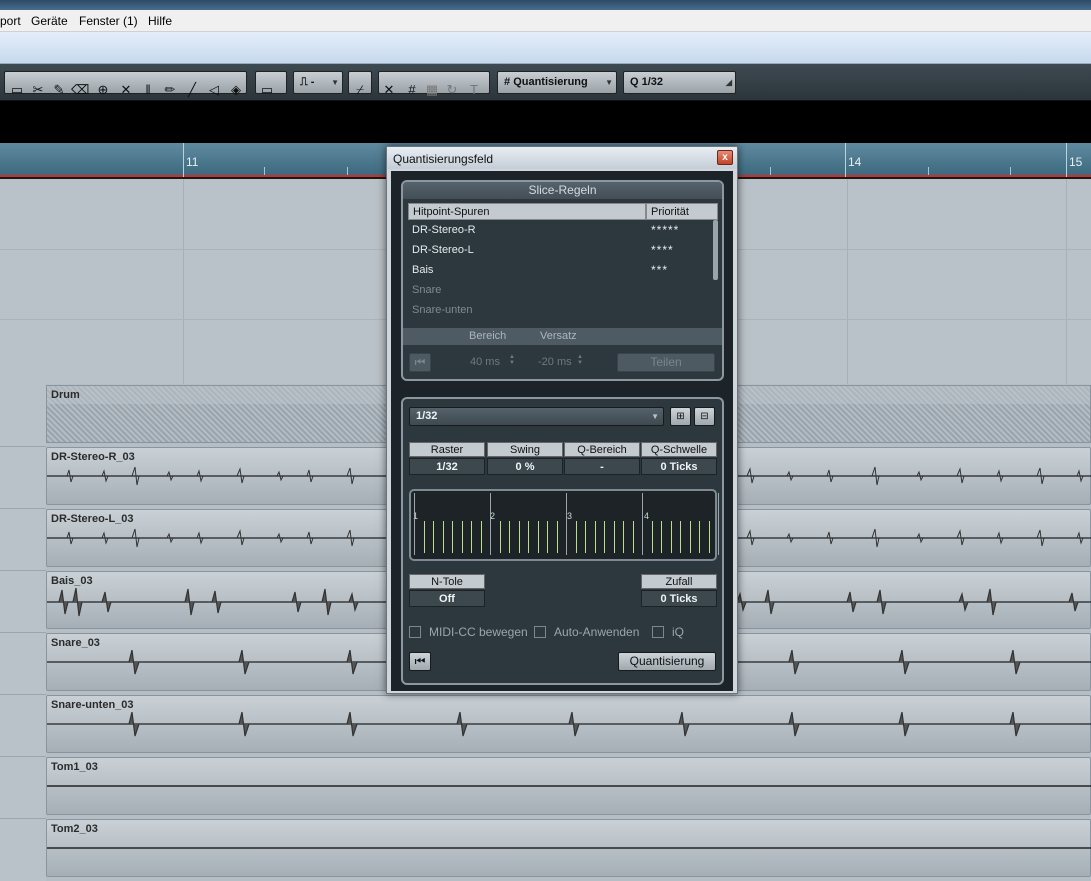 This screenshot has height=881, width=1091. Describe the element at coordinates (658, 632) in the screenshot. I see `iq-checkbox` at that location.